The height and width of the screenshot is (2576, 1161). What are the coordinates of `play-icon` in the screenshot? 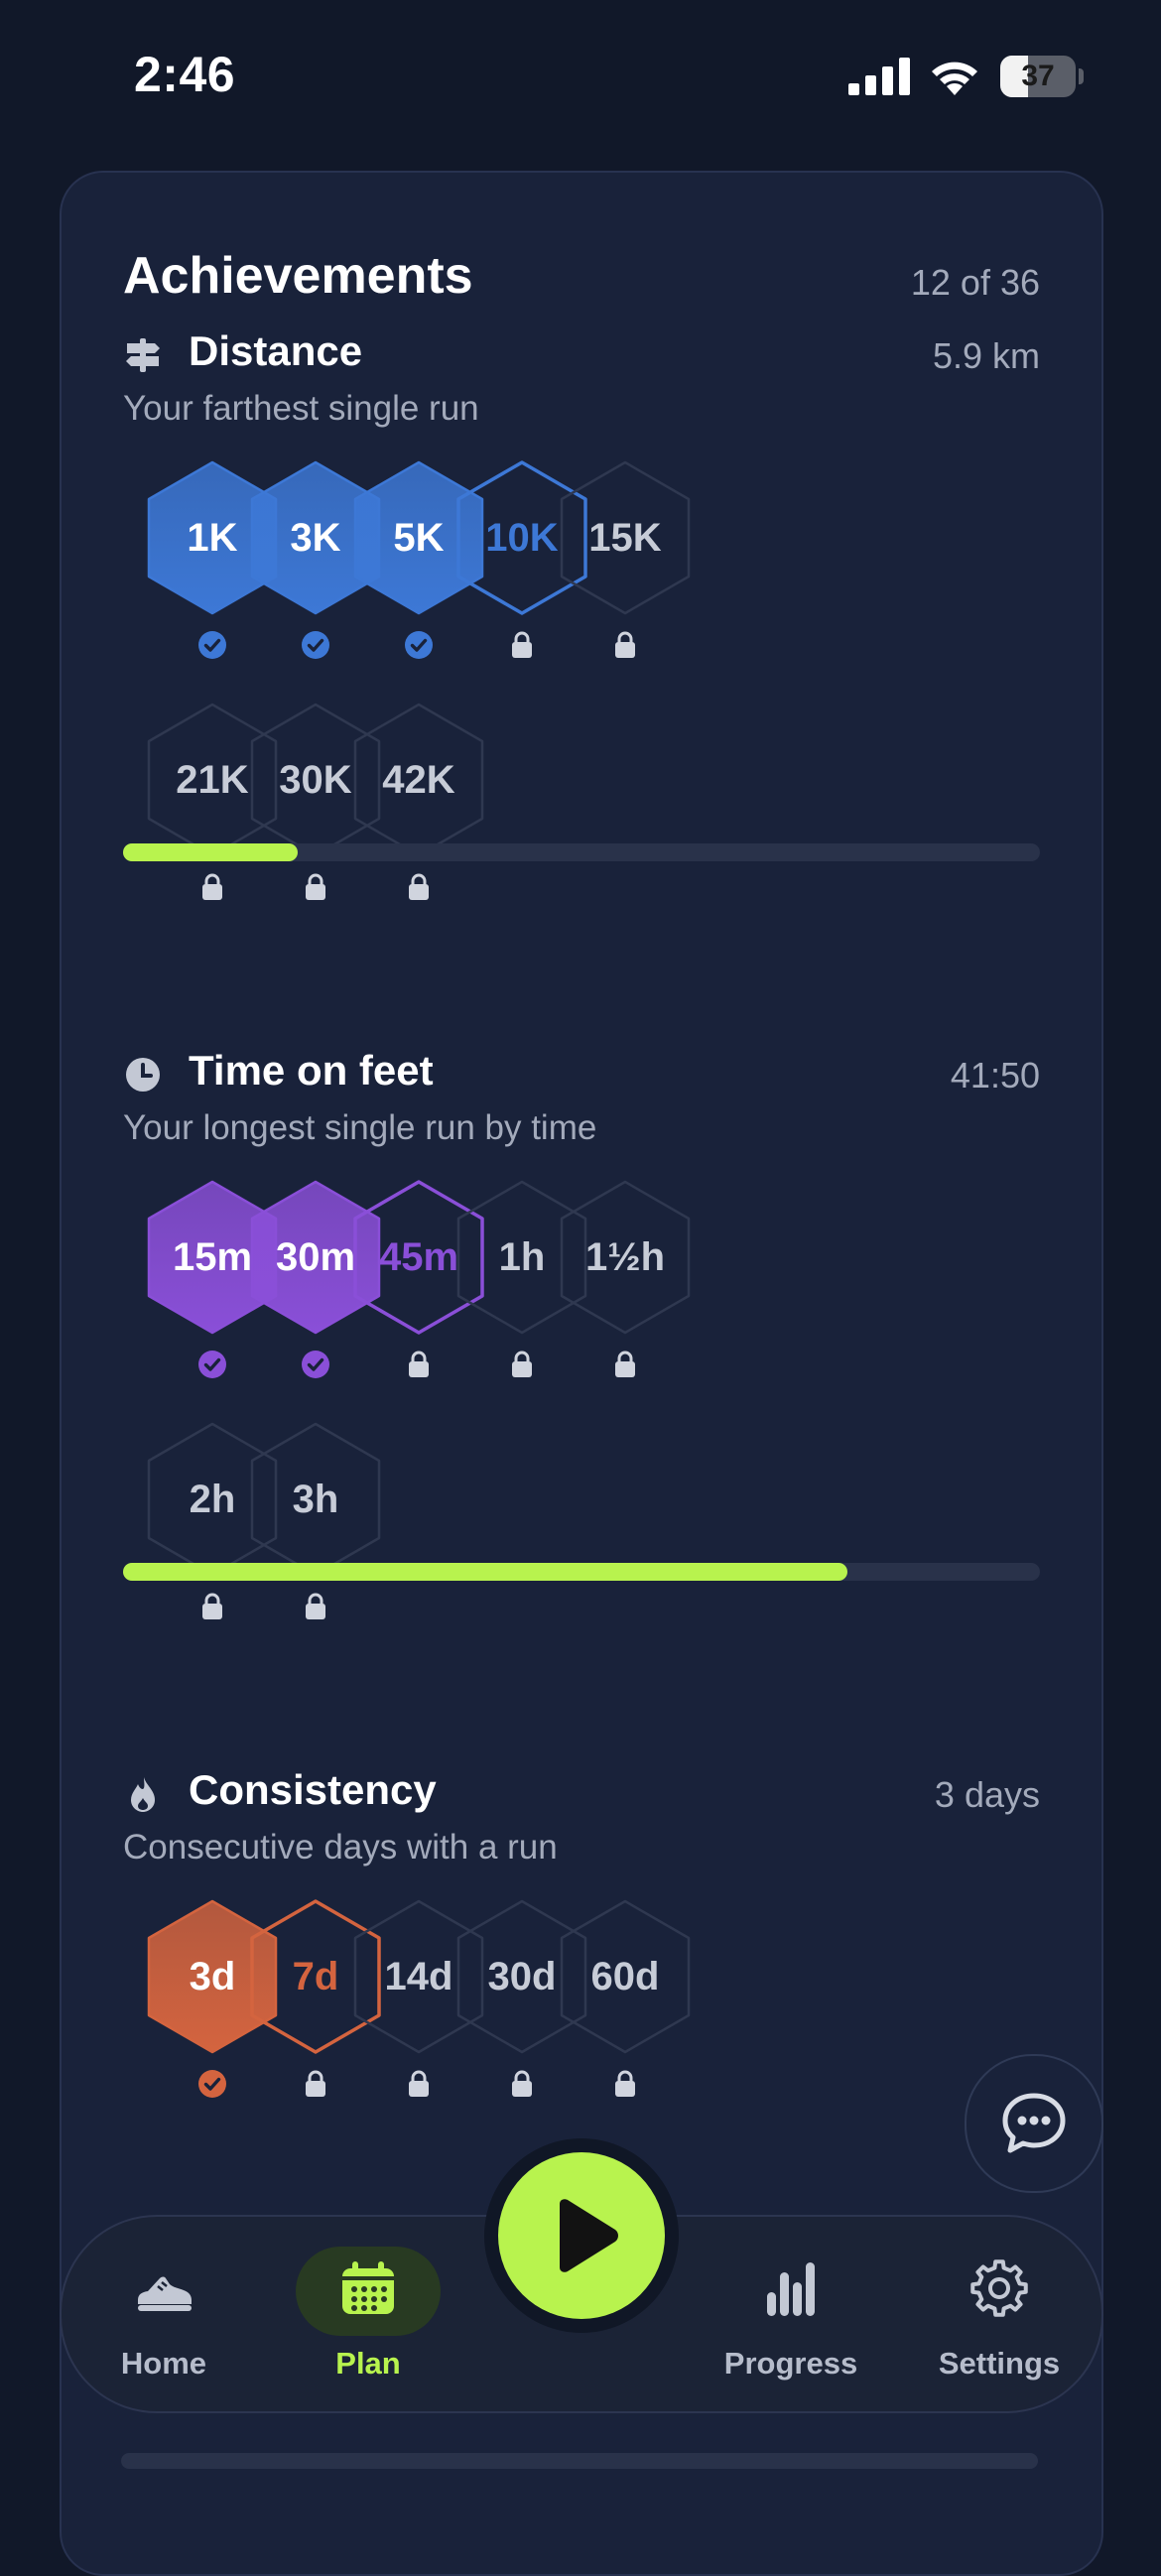 It's located at (589, 2236).